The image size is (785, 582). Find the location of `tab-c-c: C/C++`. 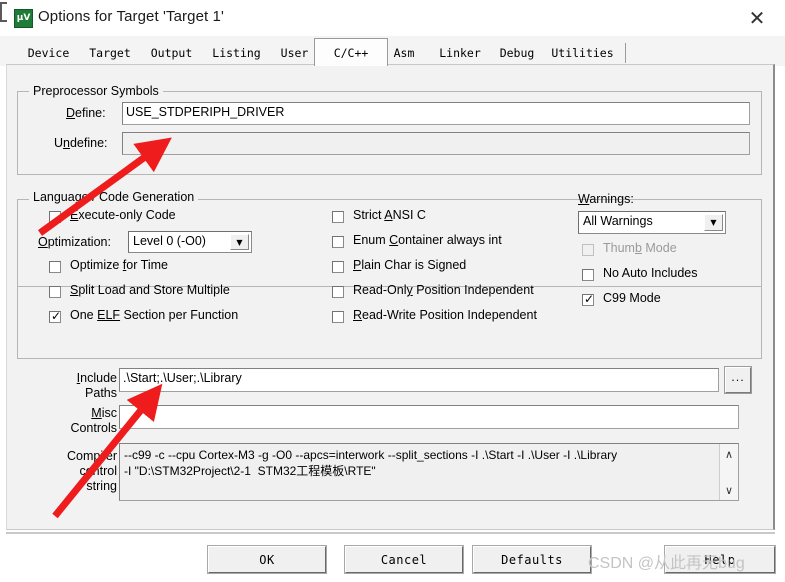

tab-c-c: C/C++ is located at coordinates (351, 52).